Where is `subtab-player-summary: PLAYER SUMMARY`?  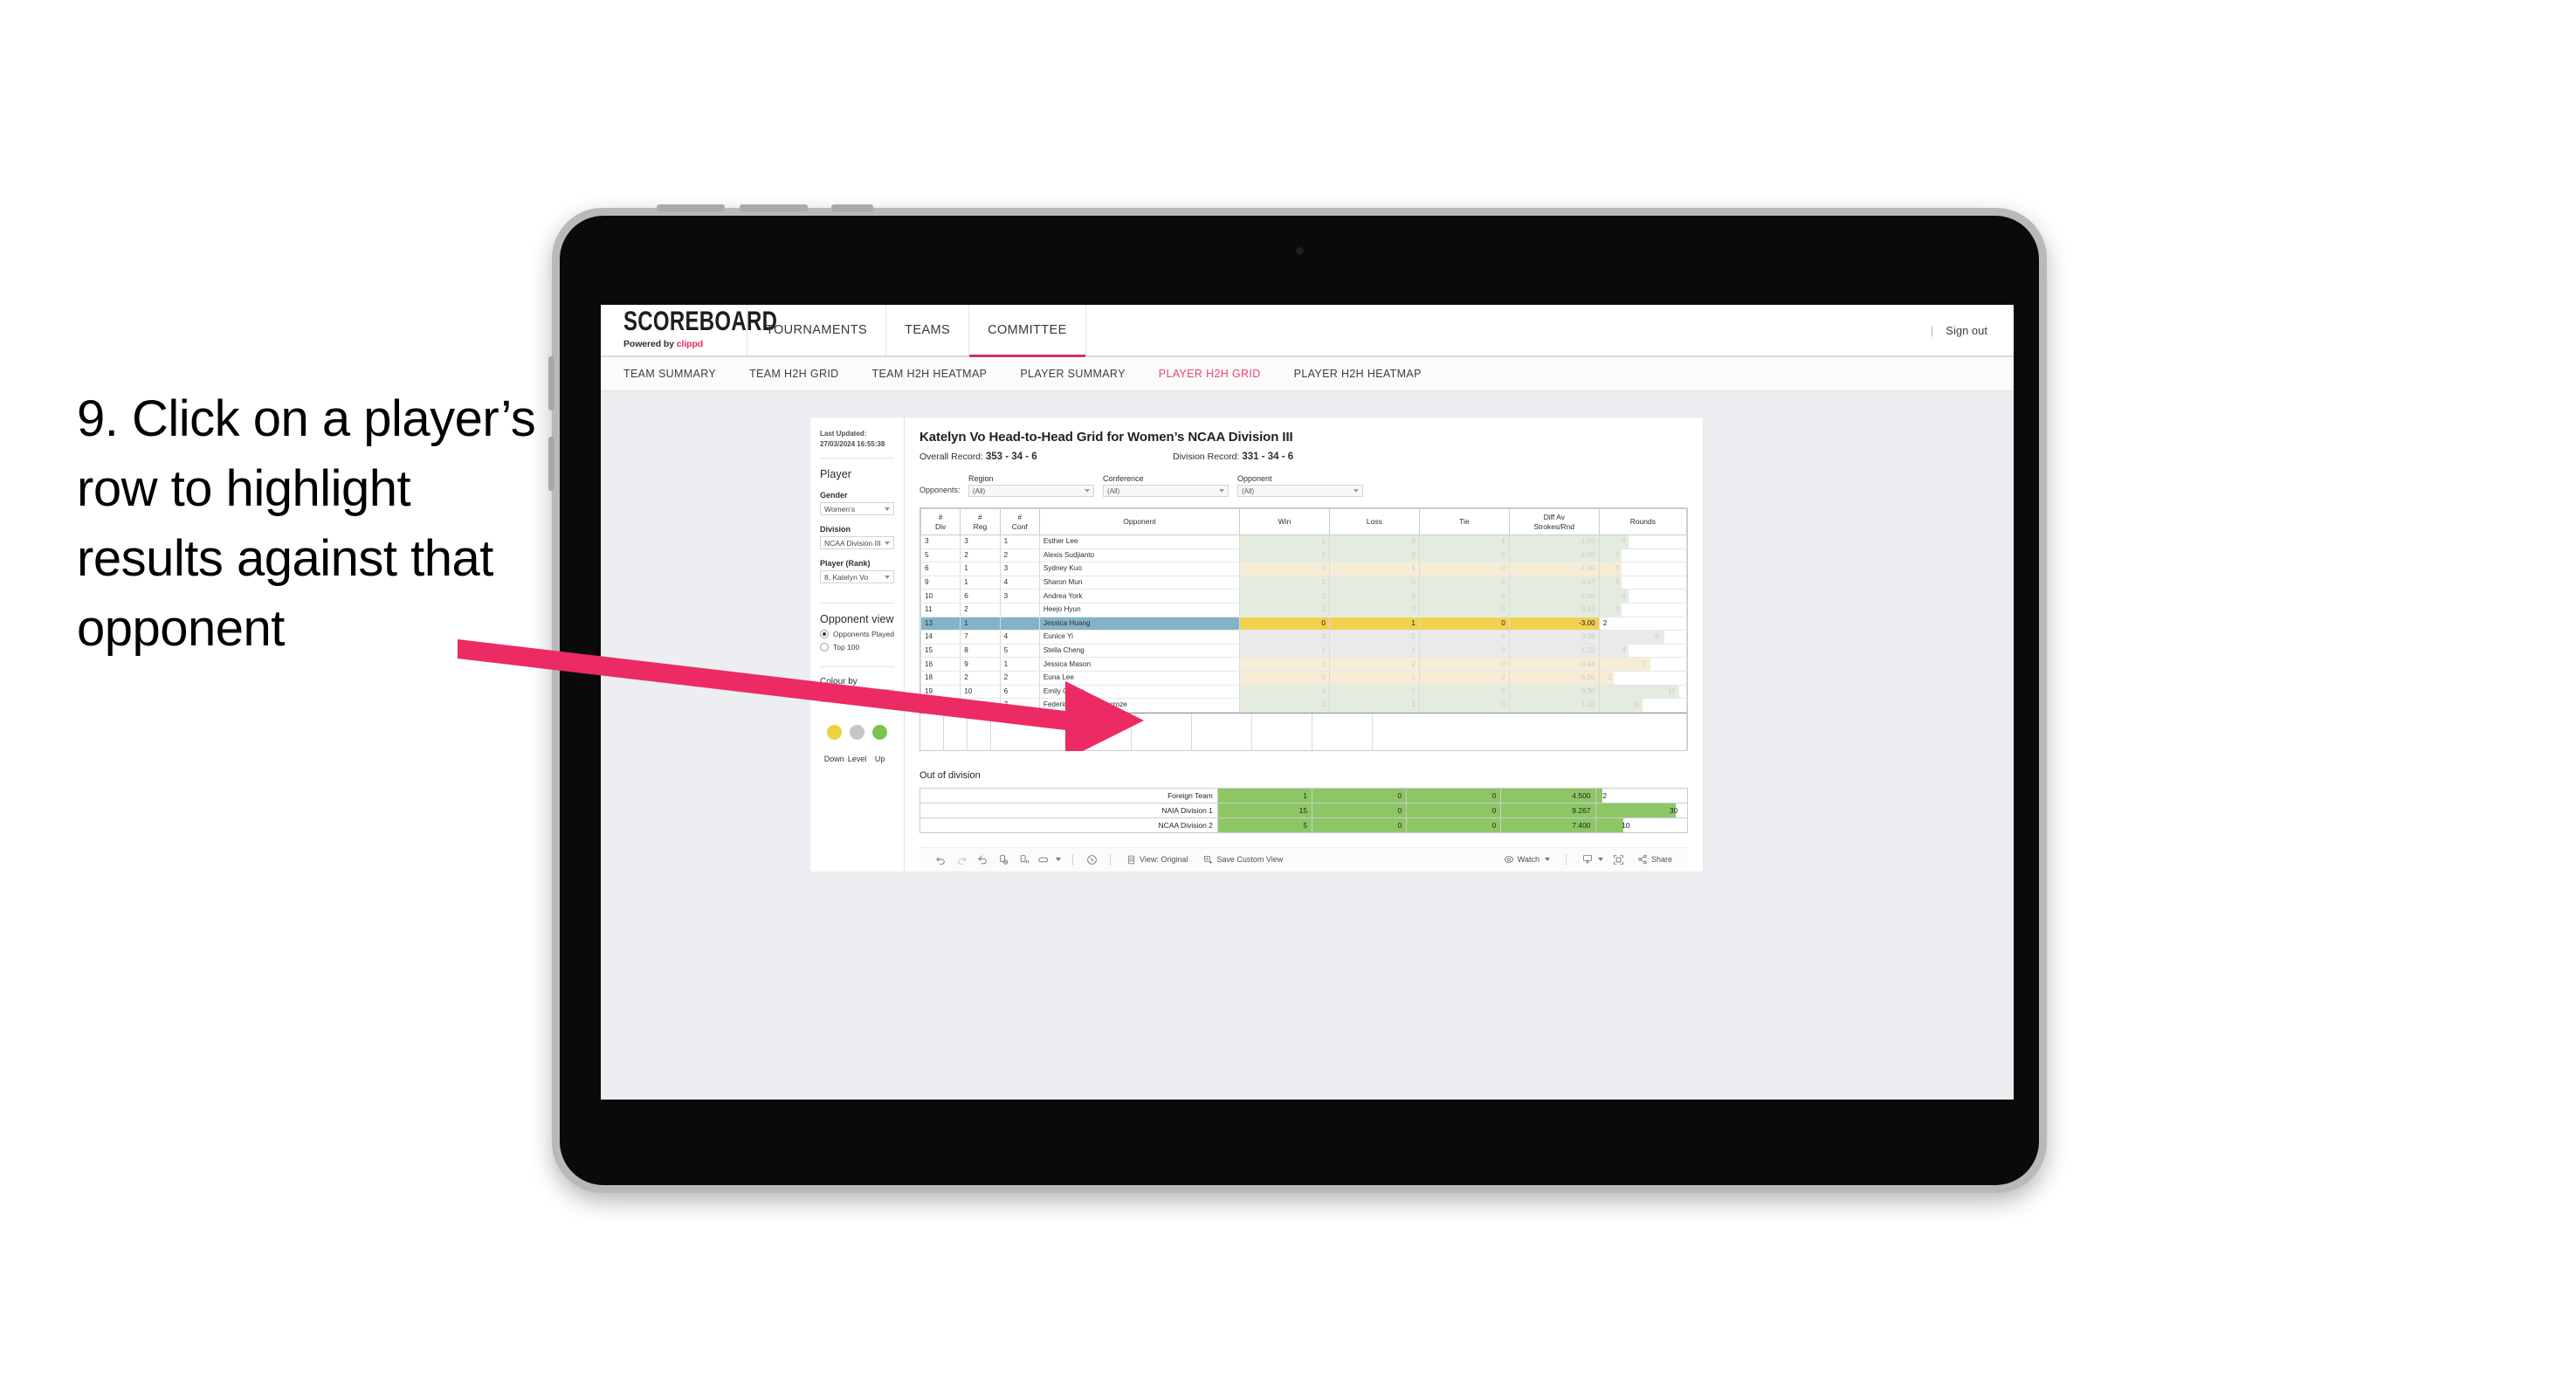
subtab-player-summary: PLAYER SUMMARY is located at coordinates (1083, 374).